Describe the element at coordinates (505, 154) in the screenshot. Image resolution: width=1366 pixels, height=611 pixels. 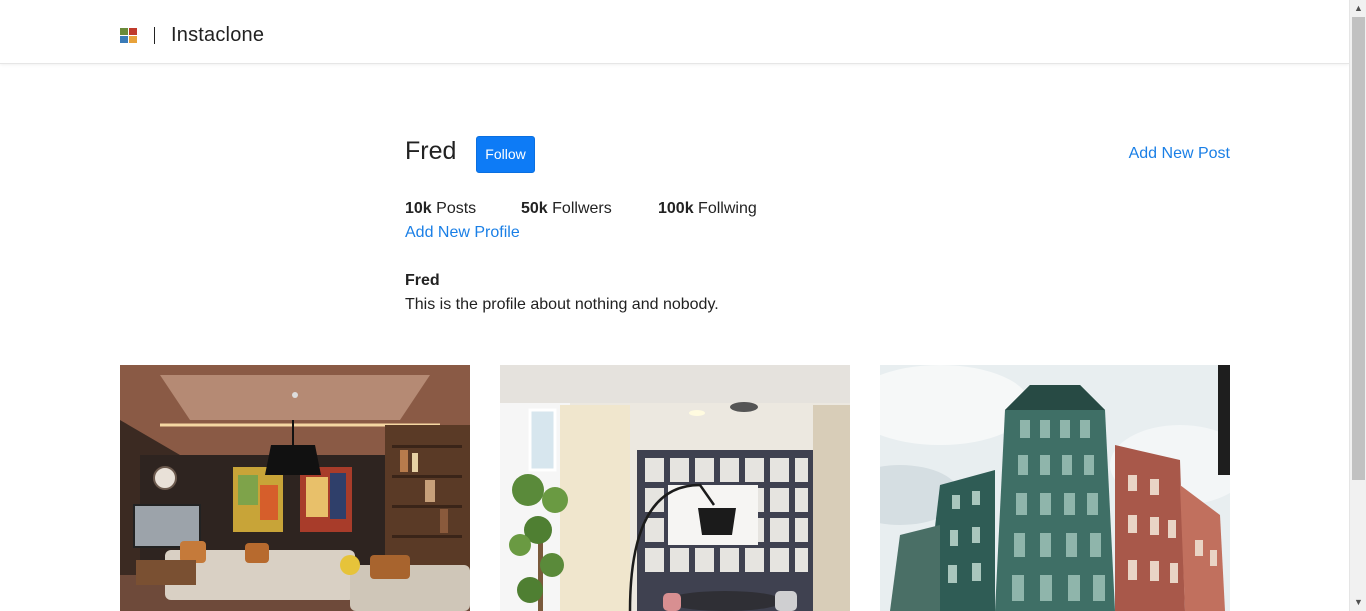
I see `follow-button: Follow` at that location.